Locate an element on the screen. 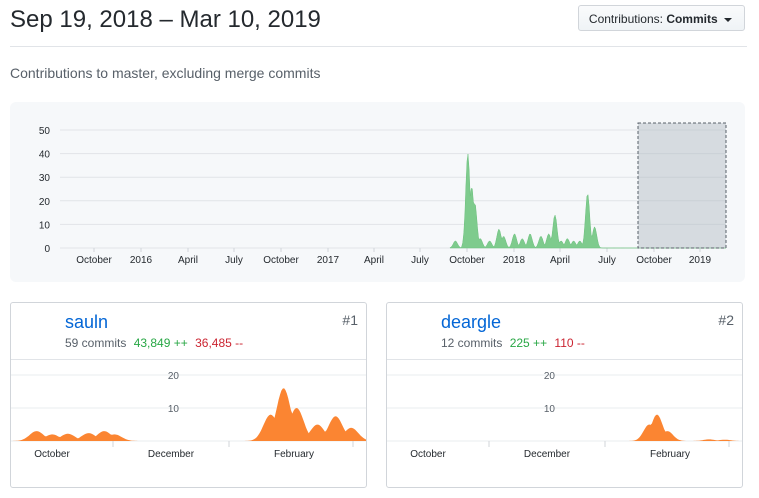 Image resolution: width=759 pixels, height=498 pixels. card-header: deargle 12 commits 225 ++ 110 -- #2 is located at coordinates (564, 331).